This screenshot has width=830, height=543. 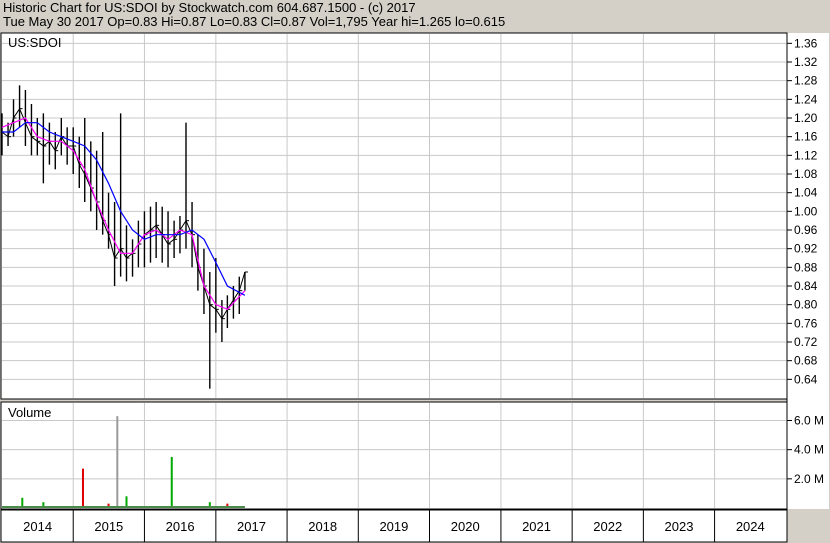 What do you see at coordinates (806, 193) in the screenshot?
I see `price-tick-label: 1.04` at bounding box center [806, 193].